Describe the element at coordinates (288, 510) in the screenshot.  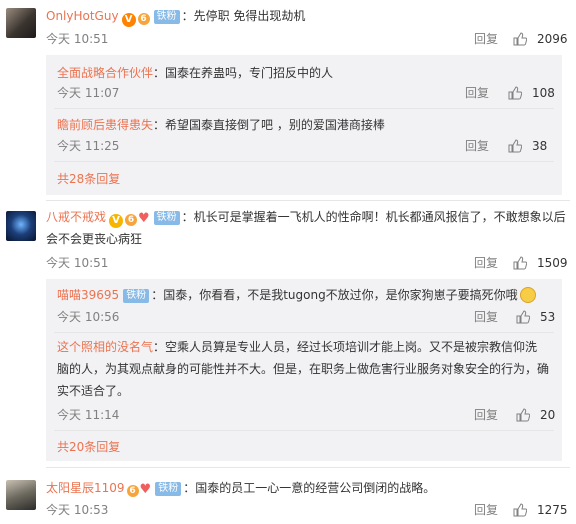
I see `comment-meta: 今天 10:53 回复 1275` at that location.